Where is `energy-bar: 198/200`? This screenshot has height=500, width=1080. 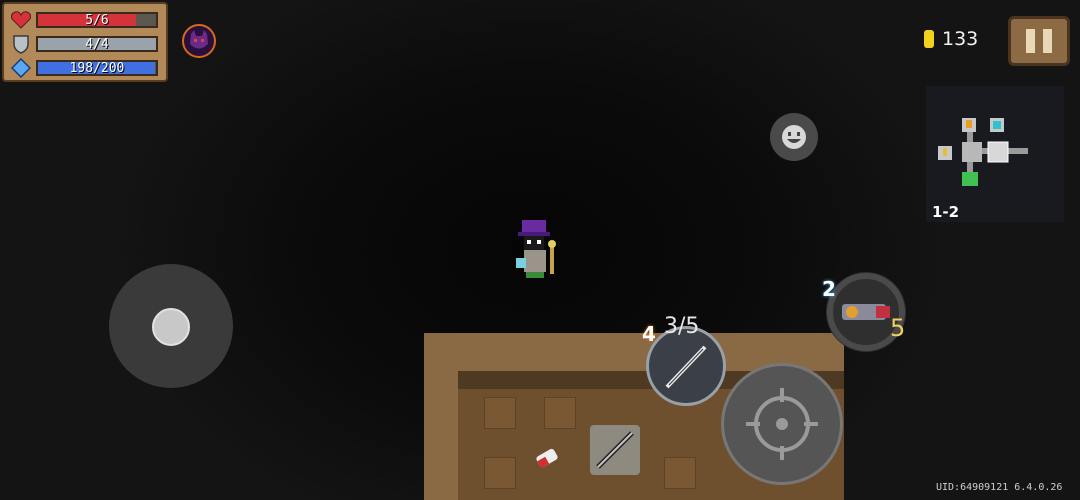
energy-bar: 198/200 is located at coordinates (97, 68).